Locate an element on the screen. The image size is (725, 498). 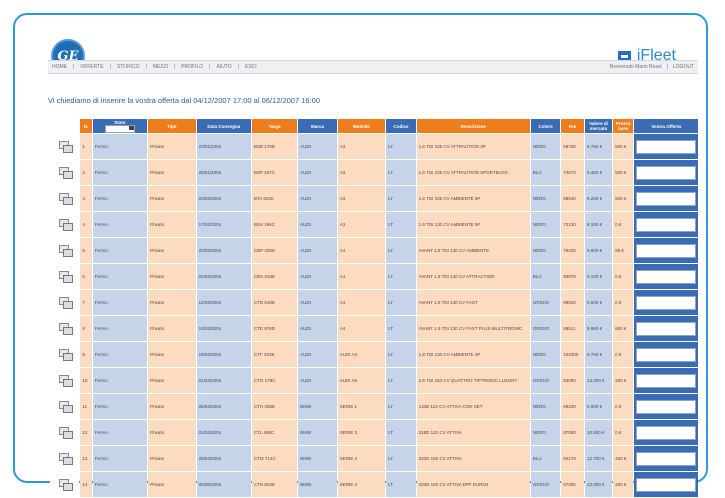
col-date: Data Consegna is located at coordinates (223, 126).